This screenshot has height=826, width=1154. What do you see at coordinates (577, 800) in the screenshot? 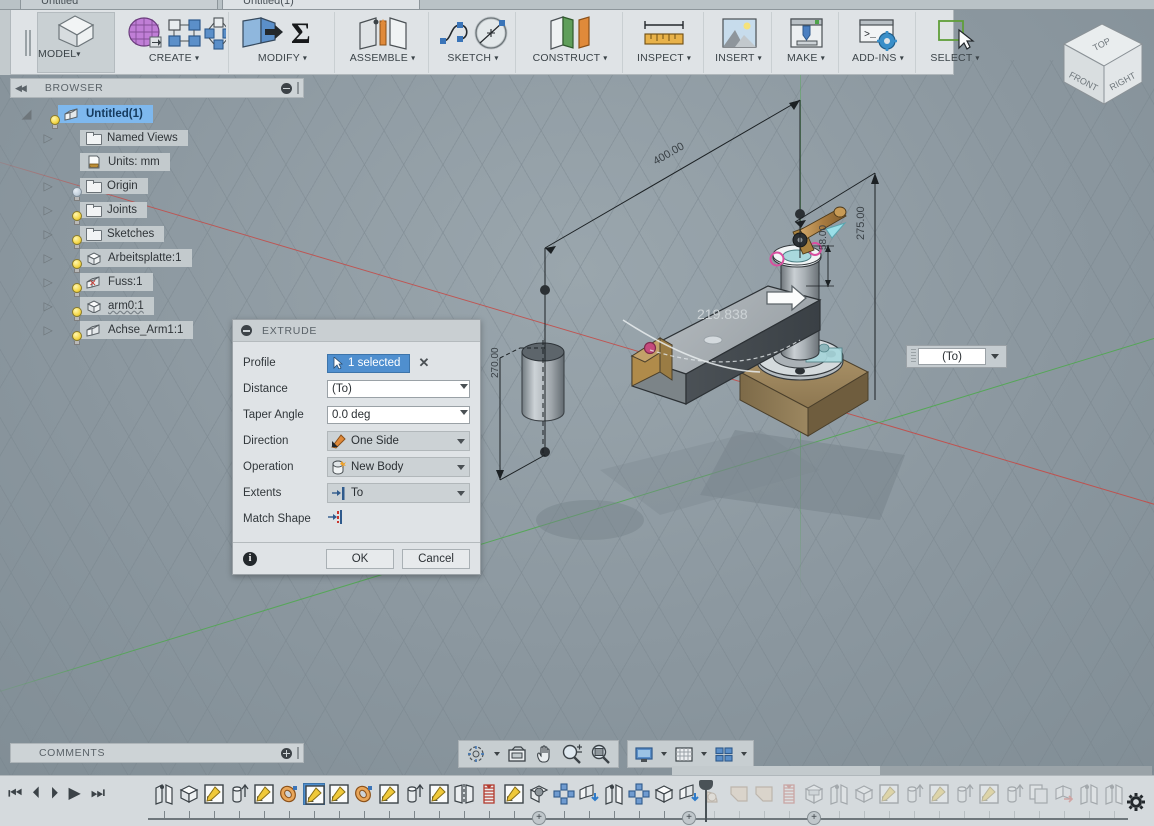
I see `timeline-bar: ⋯ ⏮⏴⏵▶⏭ +++` at bounding box center [577, 800].